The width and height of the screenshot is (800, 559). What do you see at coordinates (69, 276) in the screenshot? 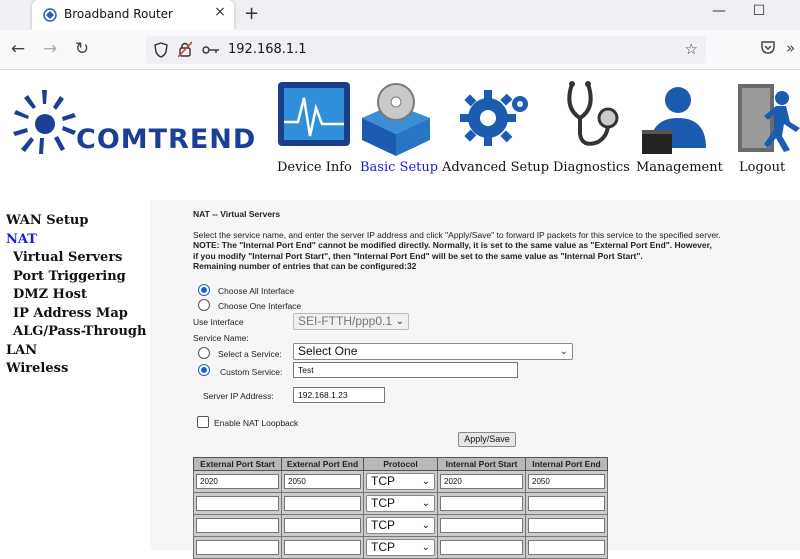
I see `sidebar-item-port-triggering: Port Triggering` at bounding box center [69, 276].